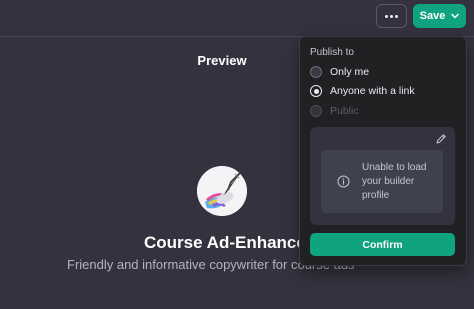 The width and height of the screenshot is (474, 309). I want to click on radio-button, so click(316, 72).